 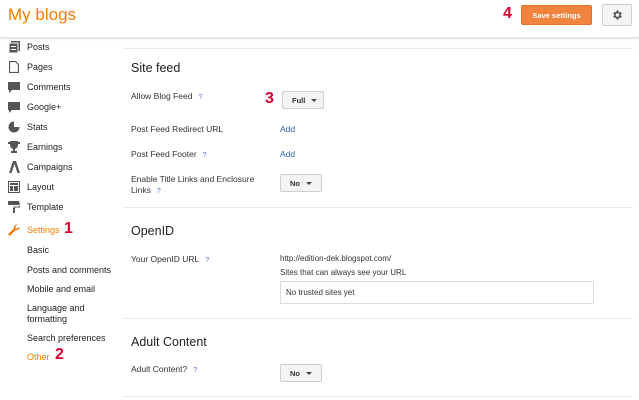 What do you see at coordinates (45, 207) in the screenshot?
I see `sidebar-item-label: Template` at bounding box center [45, 207].